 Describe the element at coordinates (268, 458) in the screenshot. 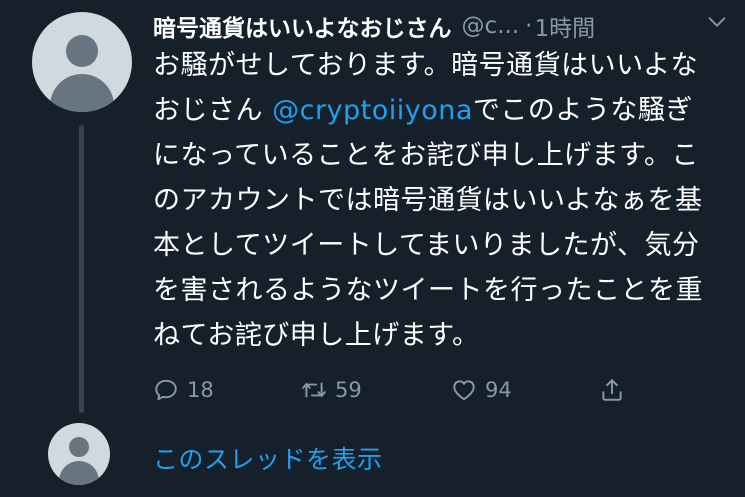

I see `show-thread-link: このスレッドを表示` at that location.